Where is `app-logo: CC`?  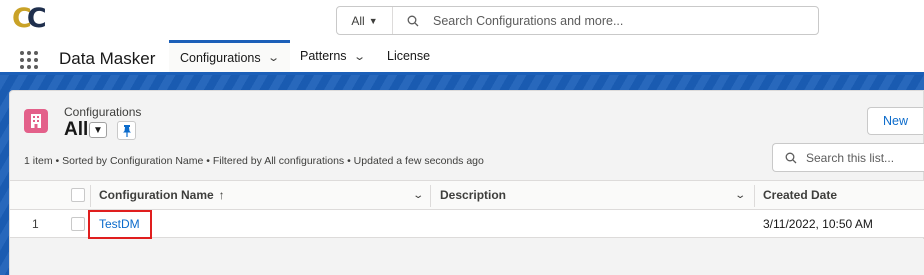
app-logo: CC is located at coordinates (31, 19).